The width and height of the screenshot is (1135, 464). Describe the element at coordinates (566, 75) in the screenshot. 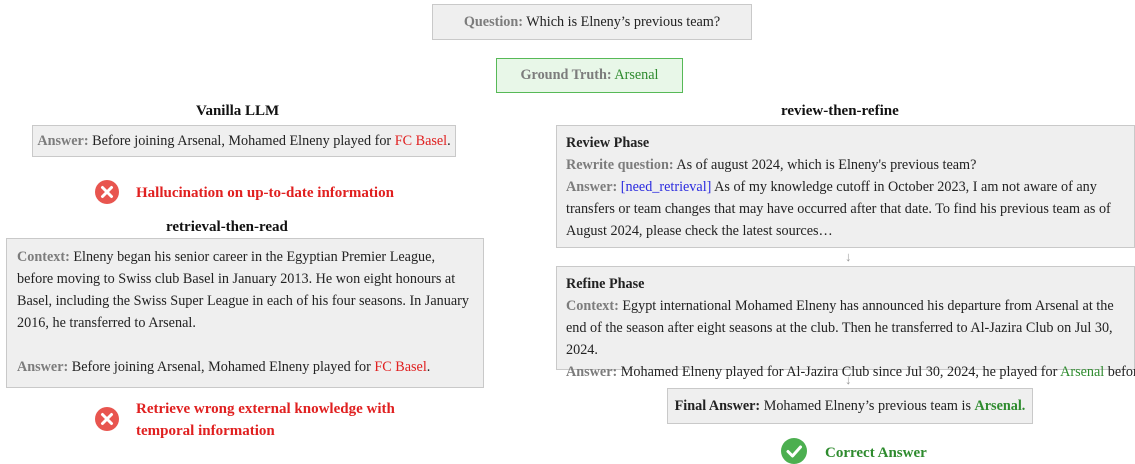

I see `ground-truth-label: Ground Truth:` at that location.